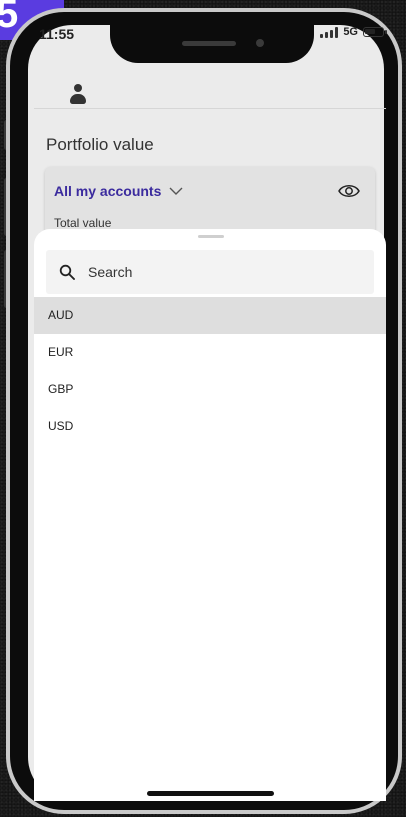 Image resolution: width=406 pixels, height=817 pixels. Describe the element at coordinates (108, 191) in the screenshot. I see `account-selector-label: All my accounts` at that location.